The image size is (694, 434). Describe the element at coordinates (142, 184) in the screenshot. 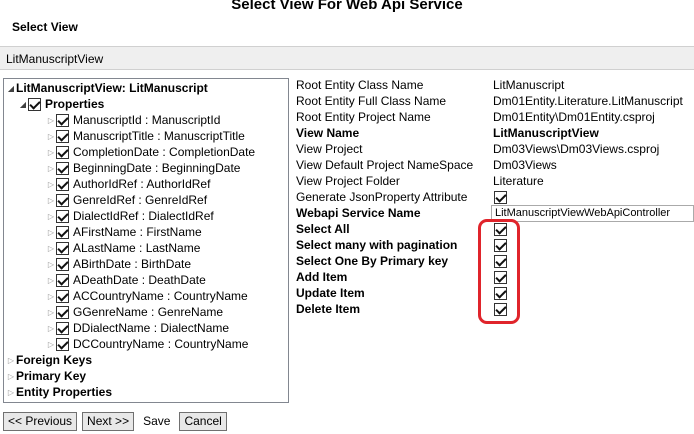

I see `property-label: AuthorIdRef` at that location.